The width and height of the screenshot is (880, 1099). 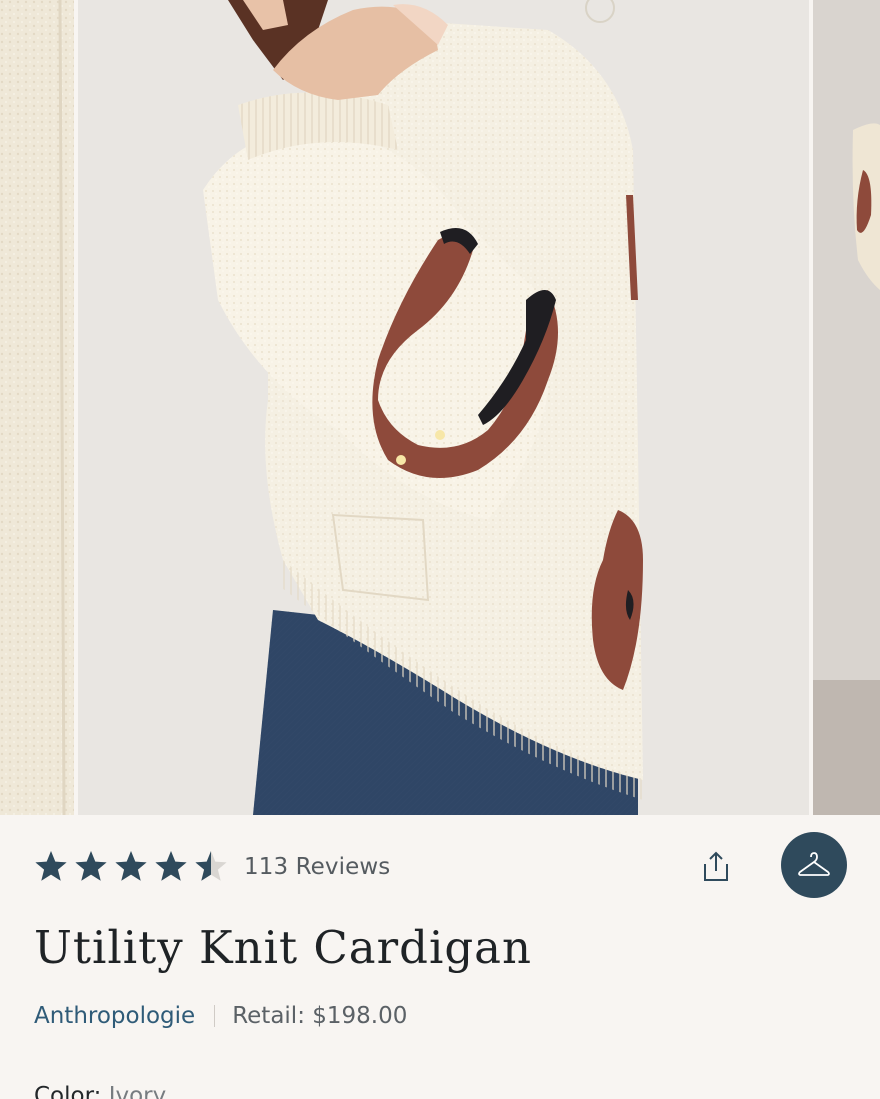 I want to click on rating-row: 113 Reviews, so click(x=211, y=867).